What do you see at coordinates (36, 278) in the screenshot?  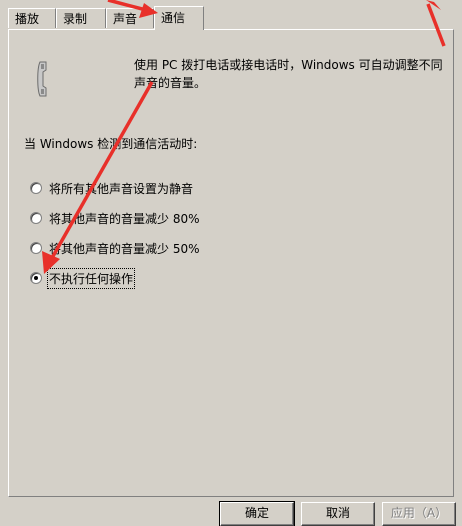 I see `radio-do-nothing` at bounding box center [36, 278].